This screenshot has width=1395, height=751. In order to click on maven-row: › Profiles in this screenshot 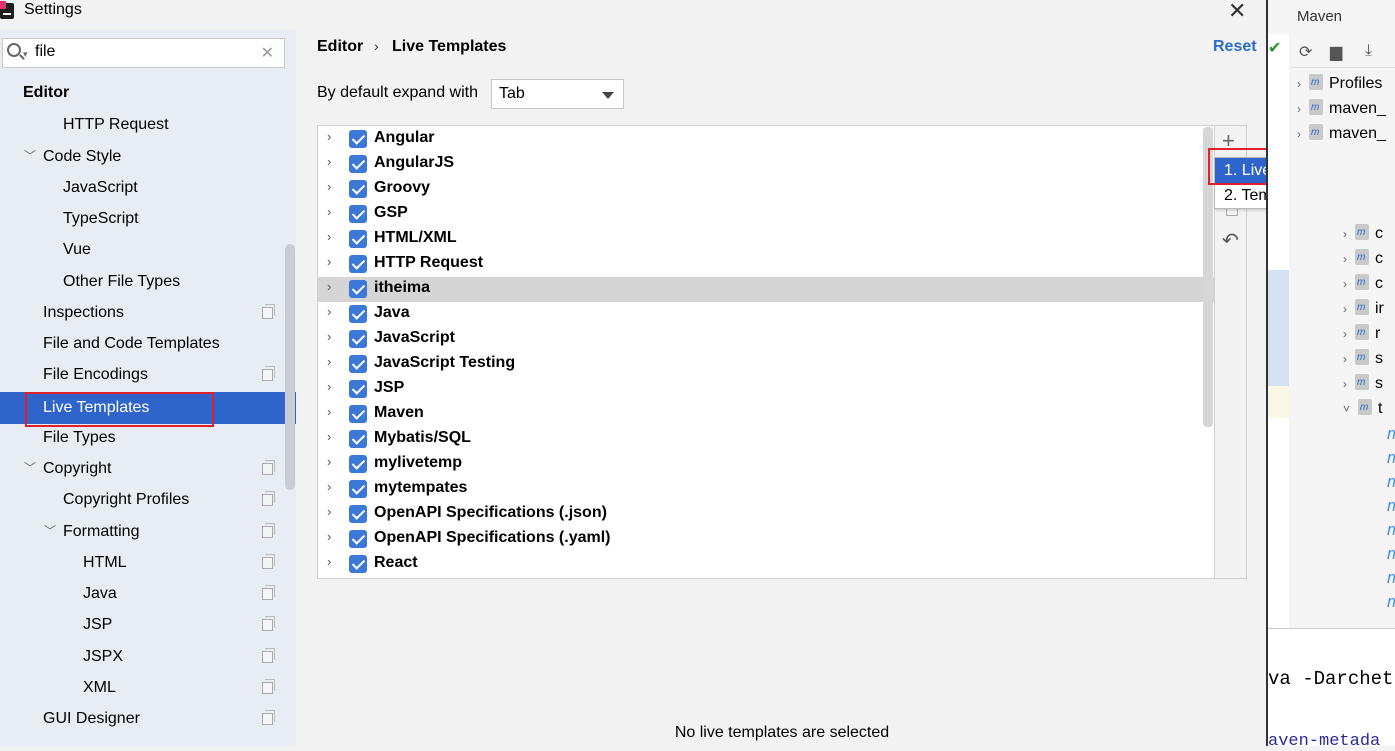, I will do `click(1339, 86)`.